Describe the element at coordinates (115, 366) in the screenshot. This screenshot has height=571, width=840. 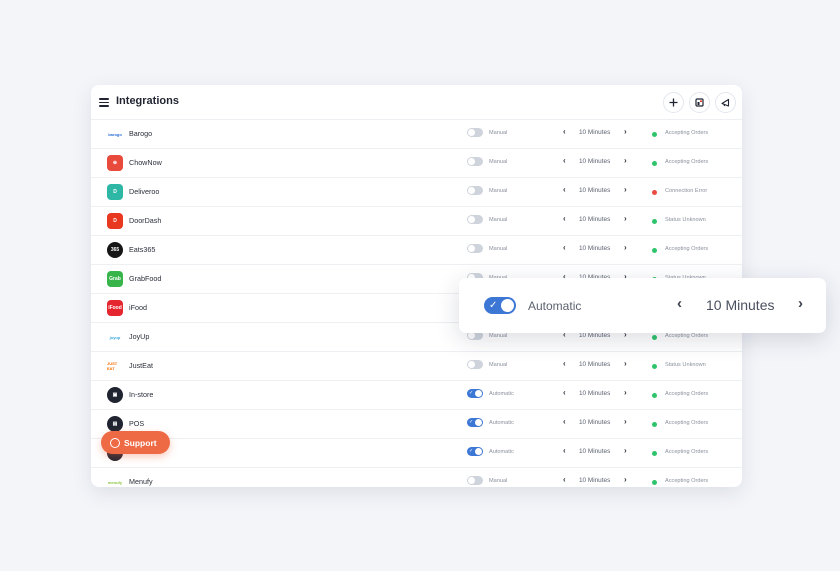
I see `integration-logo: JUST EAT` at that location.